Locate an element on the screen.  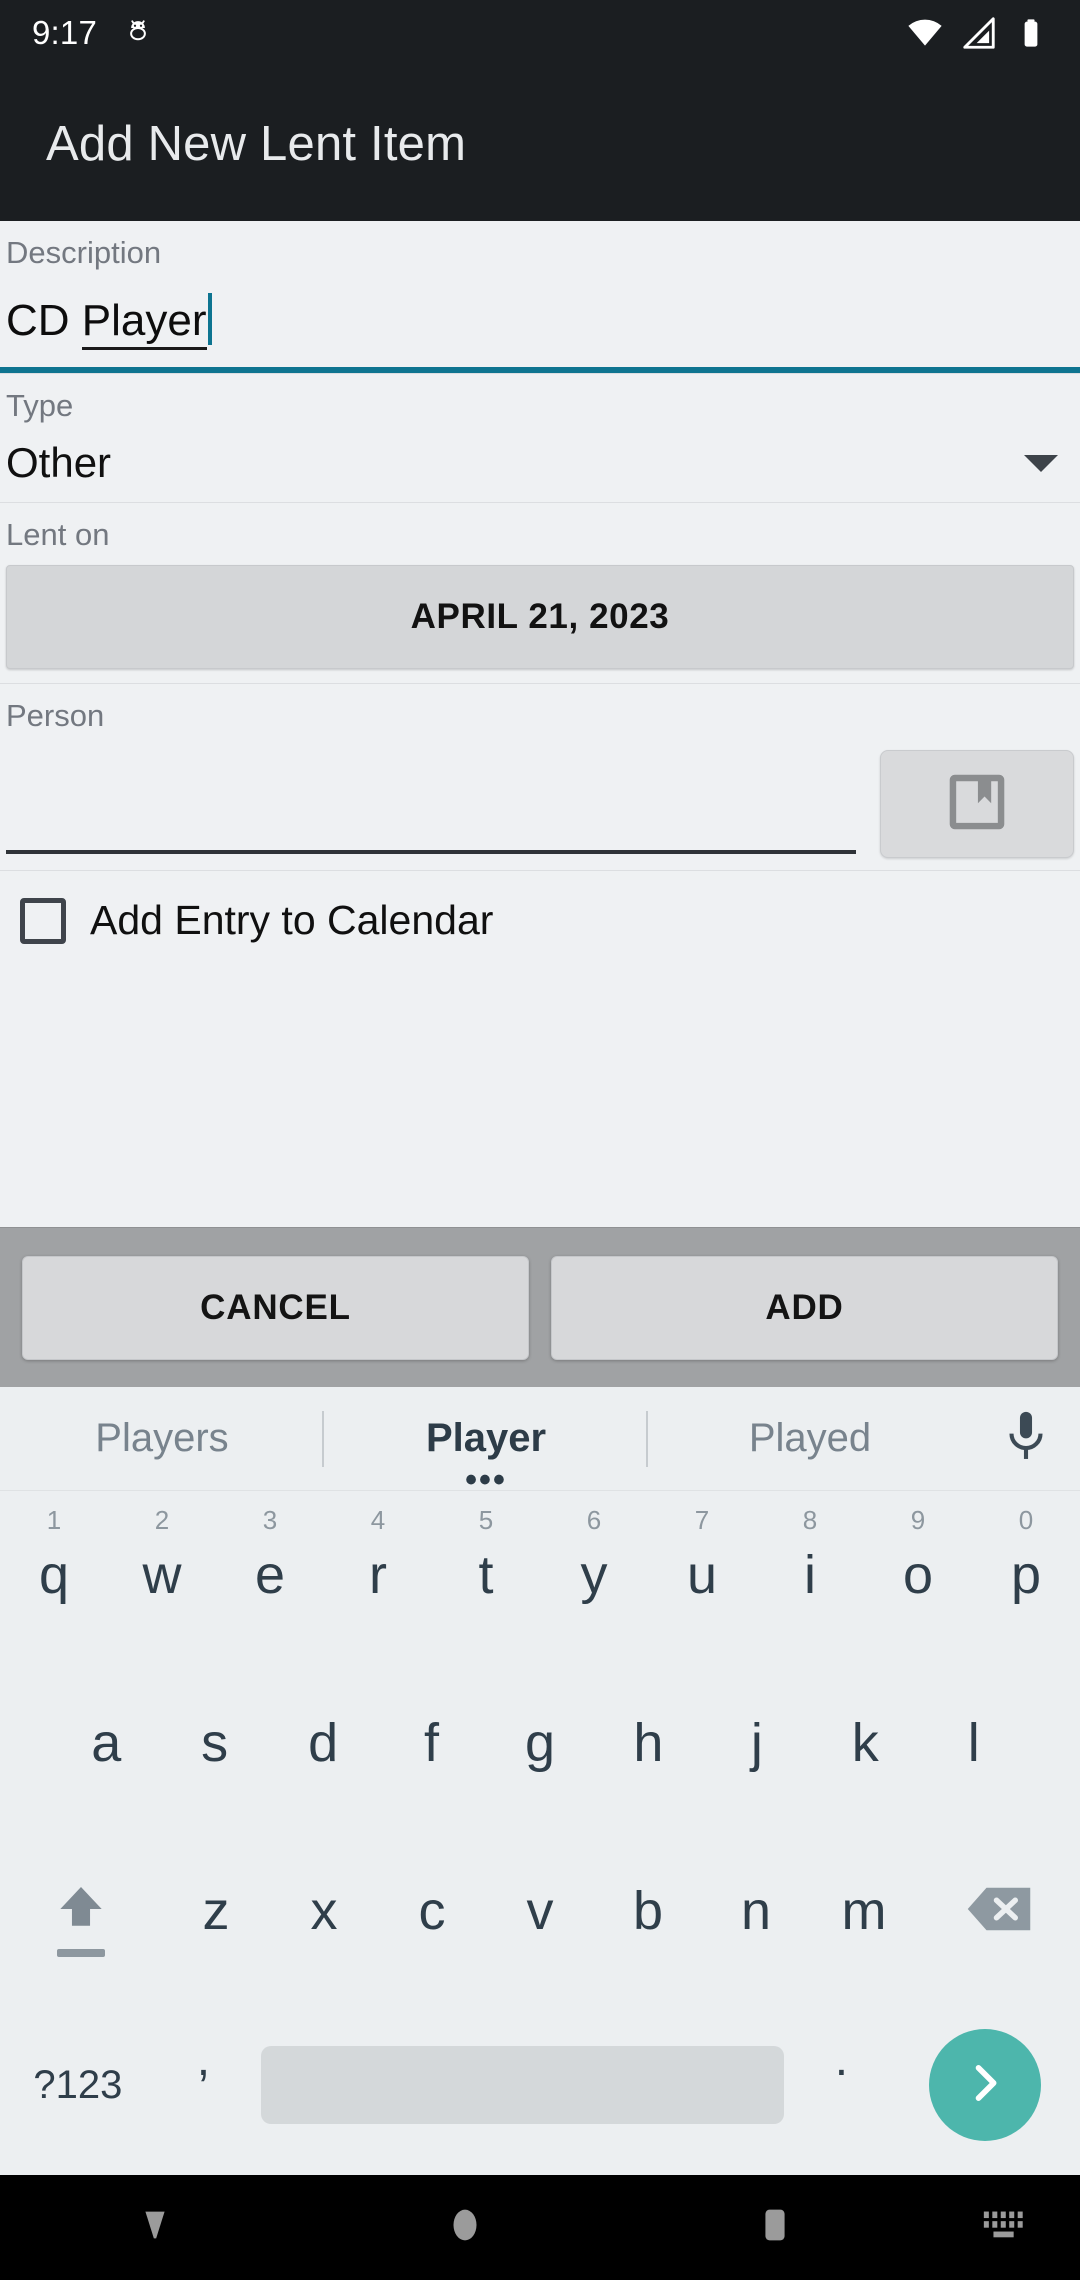
suggestion-2: Played is located at coordinates (810, 1438).